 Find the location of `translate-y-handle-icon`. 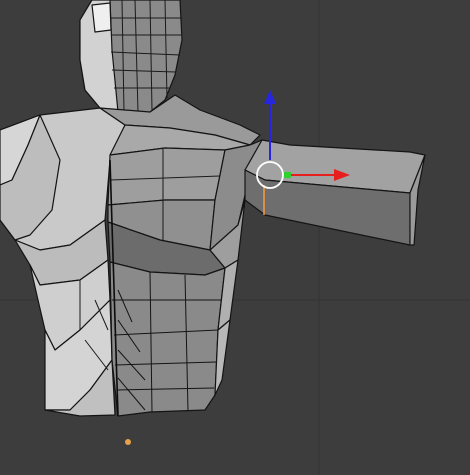

translate-y-handle-icon is located at coordinates (287, 175).